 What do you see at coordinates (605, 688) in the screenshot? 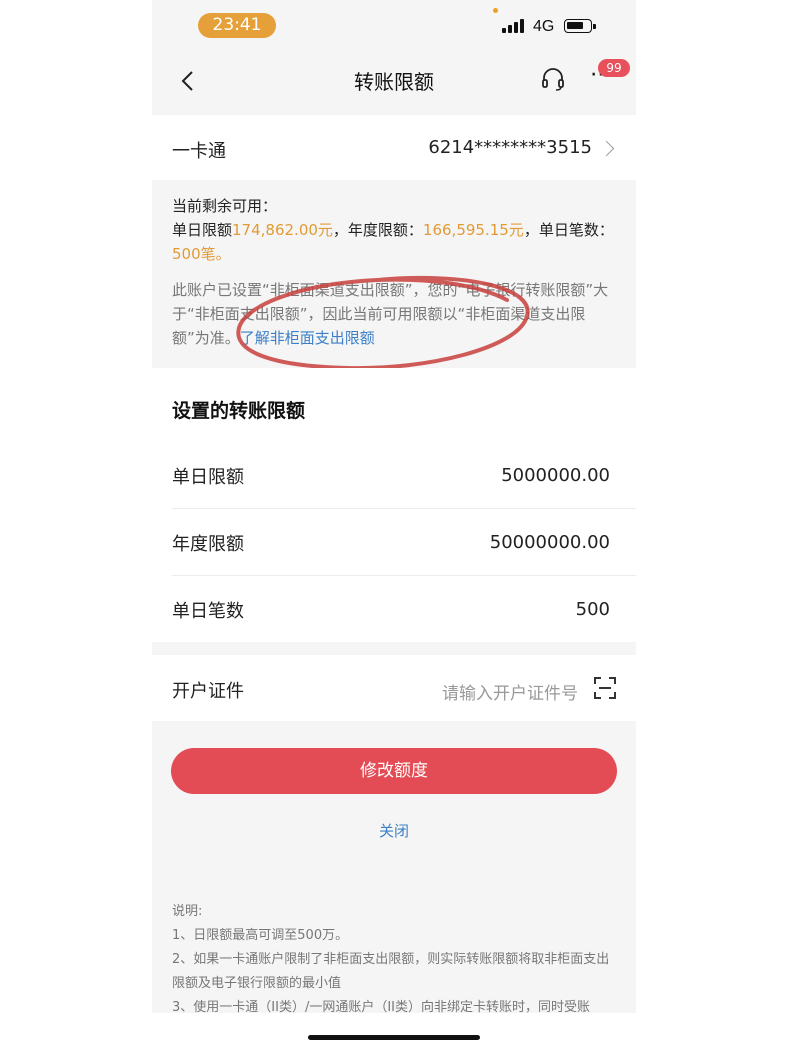
I see `scan-icon` at bounding box center [605, 688].